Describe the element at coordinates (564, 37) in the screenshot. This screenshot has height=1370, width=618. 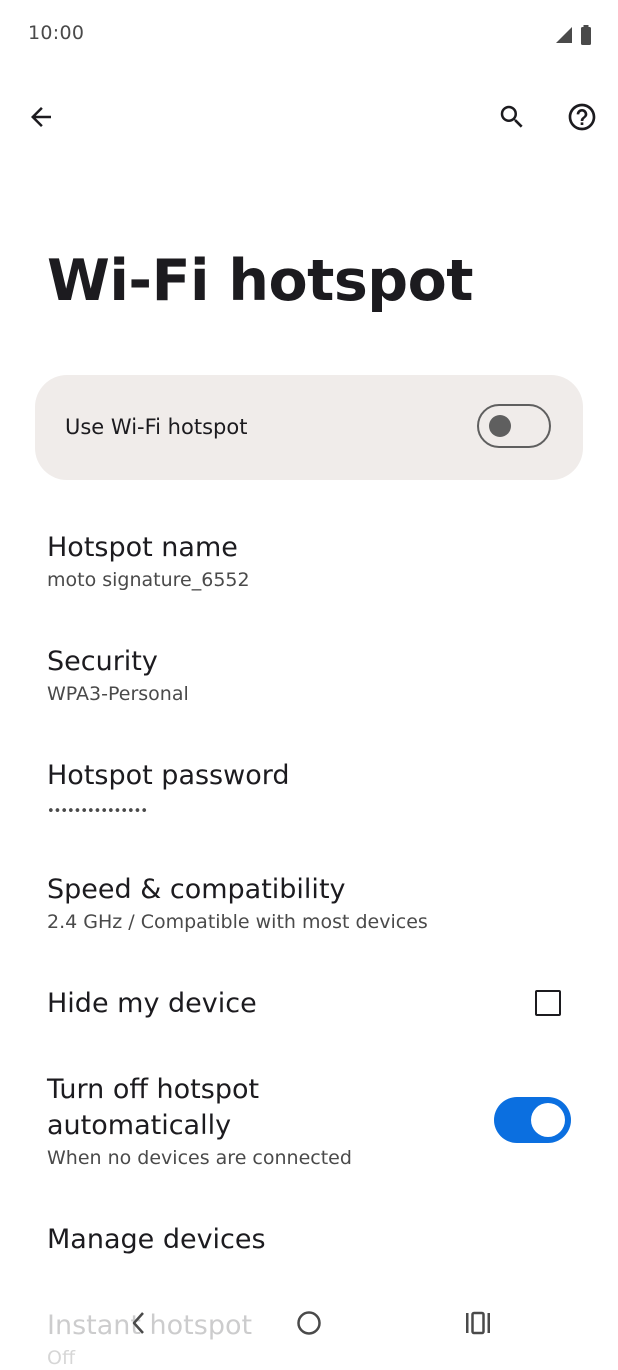
I see `signal-icon` at that location.